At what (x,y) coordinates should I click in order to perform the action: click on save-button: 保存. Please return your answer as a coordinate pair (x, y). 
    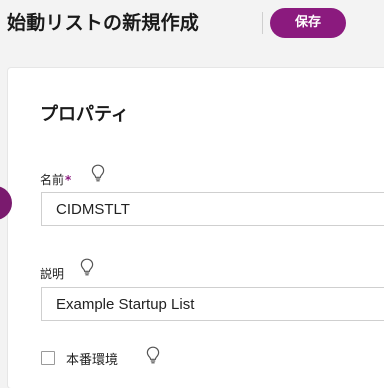
    Looking at the image, I should click on (308, 23).